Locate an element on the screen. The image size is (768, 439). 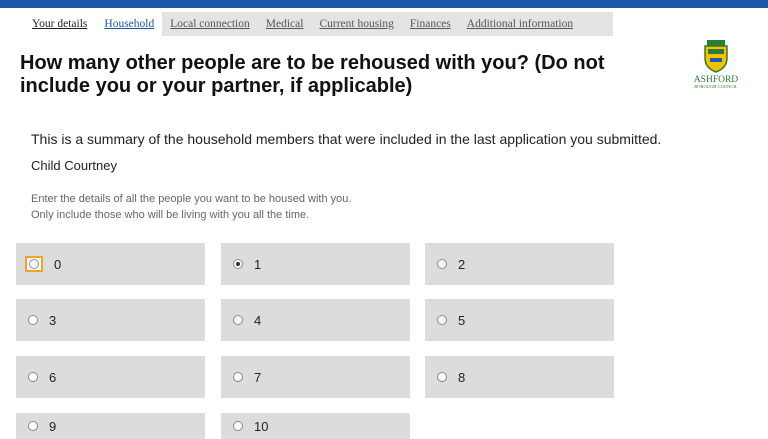
focus-ring is located at coordinates (34, 264).